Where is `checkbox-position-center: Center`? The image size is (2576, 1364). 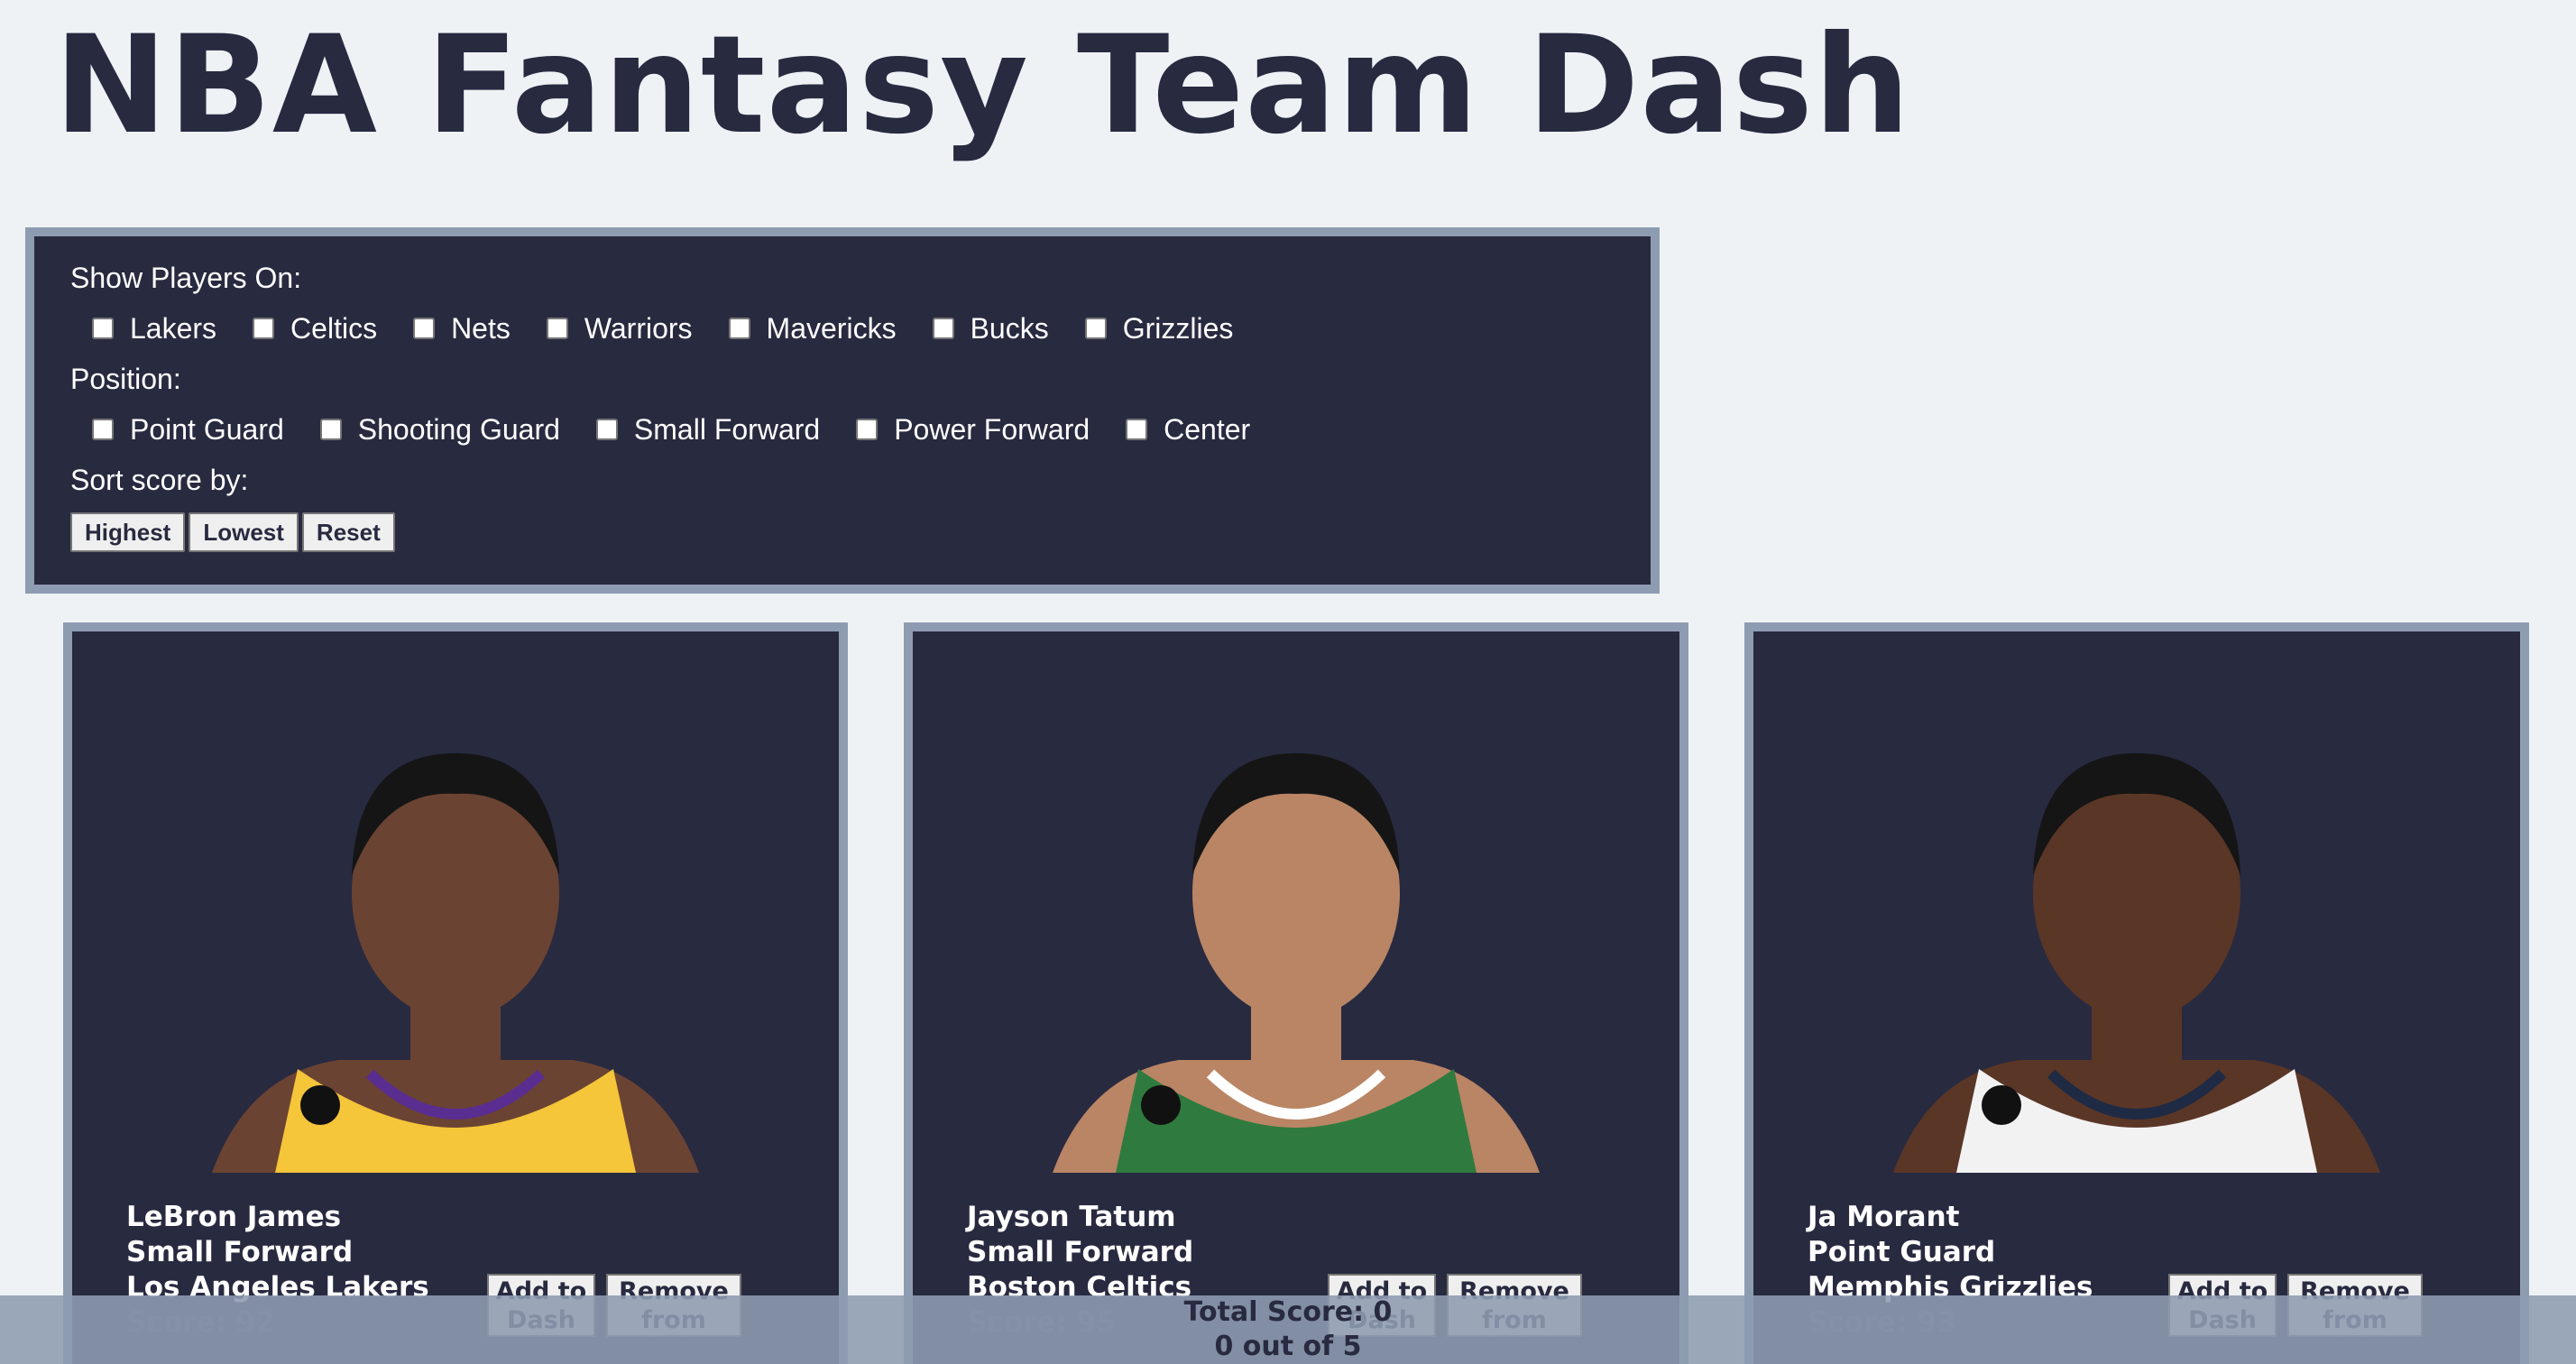 checkbox-position-center: Center is located at coordinates (1188, 430).